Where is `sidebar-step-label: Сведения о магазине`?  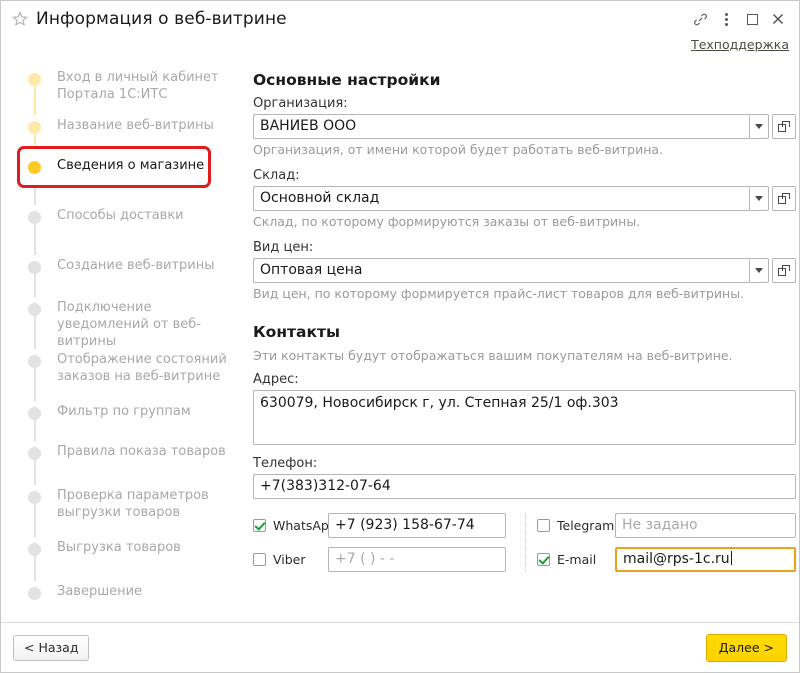
sidebar-step-label: Сведения о магазине is located at coordinates (131, 165).